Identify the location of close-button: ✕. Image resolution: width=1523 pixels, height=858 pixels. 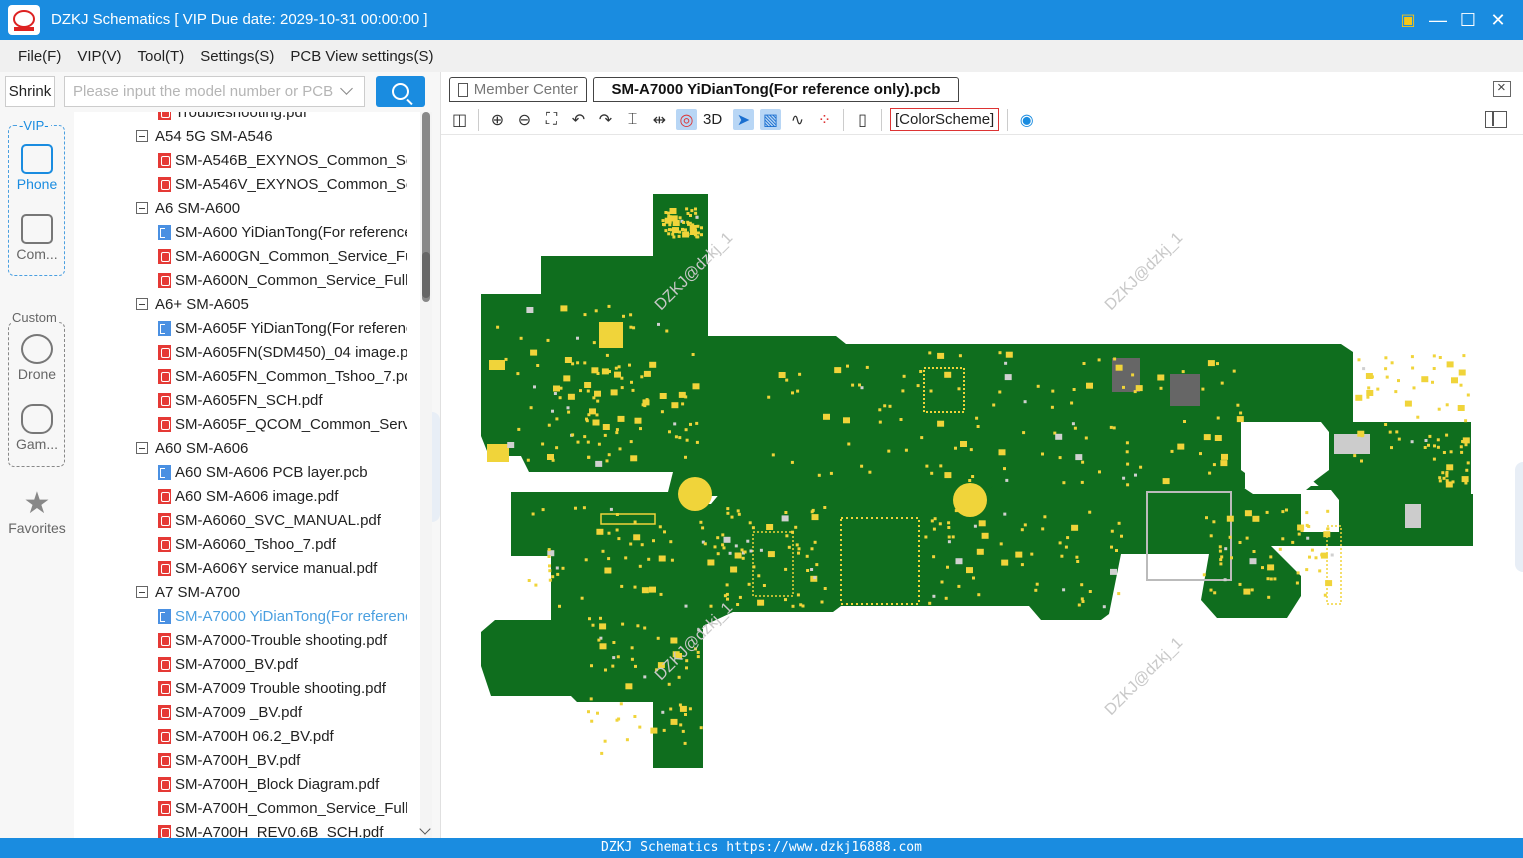
(1498, 20).